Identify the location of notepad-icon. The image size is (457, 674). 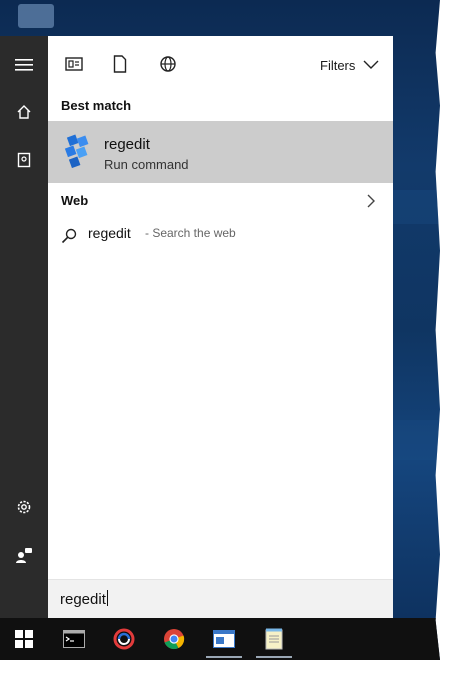
(274, 639).